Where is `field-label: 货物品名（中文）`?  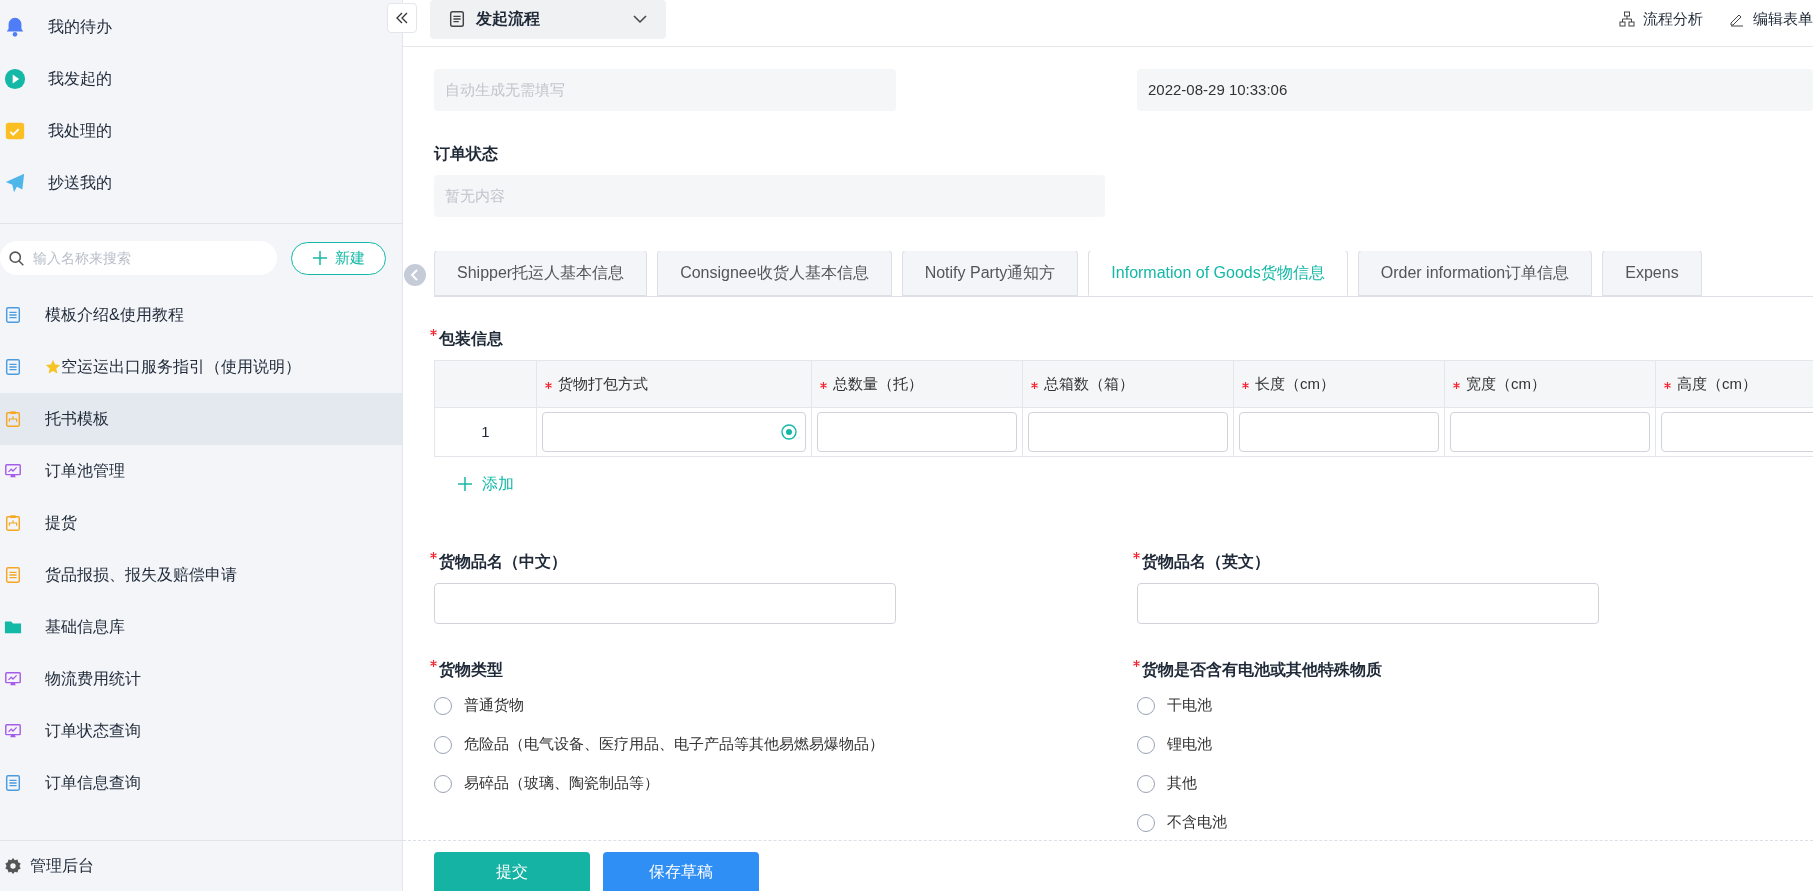
field-label: 货物品名（中文） is located at coordinates (781, 562).